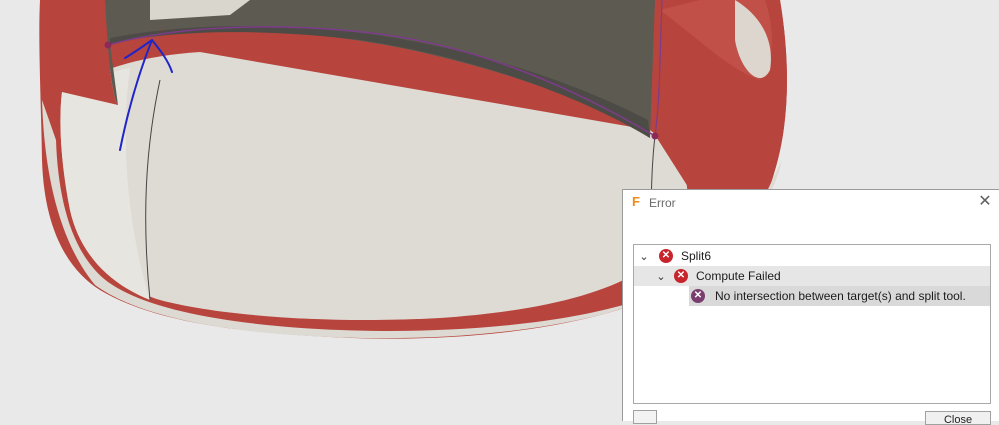 Image resolution: width=999 pixels, height=425 pixels. I want to click on fusion-app-icon: F, so click(636, 201).